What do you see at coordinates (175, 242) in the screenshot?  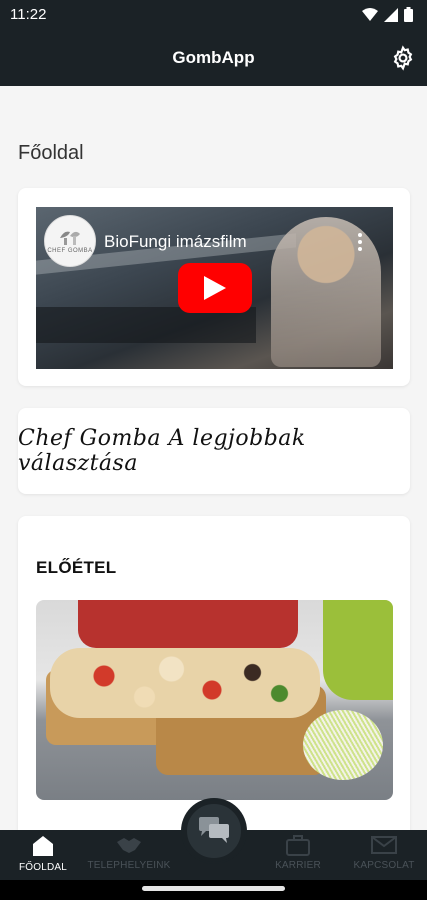 I see `video-title: BioFungi imázsfilm` at bounding box center [175, 242].